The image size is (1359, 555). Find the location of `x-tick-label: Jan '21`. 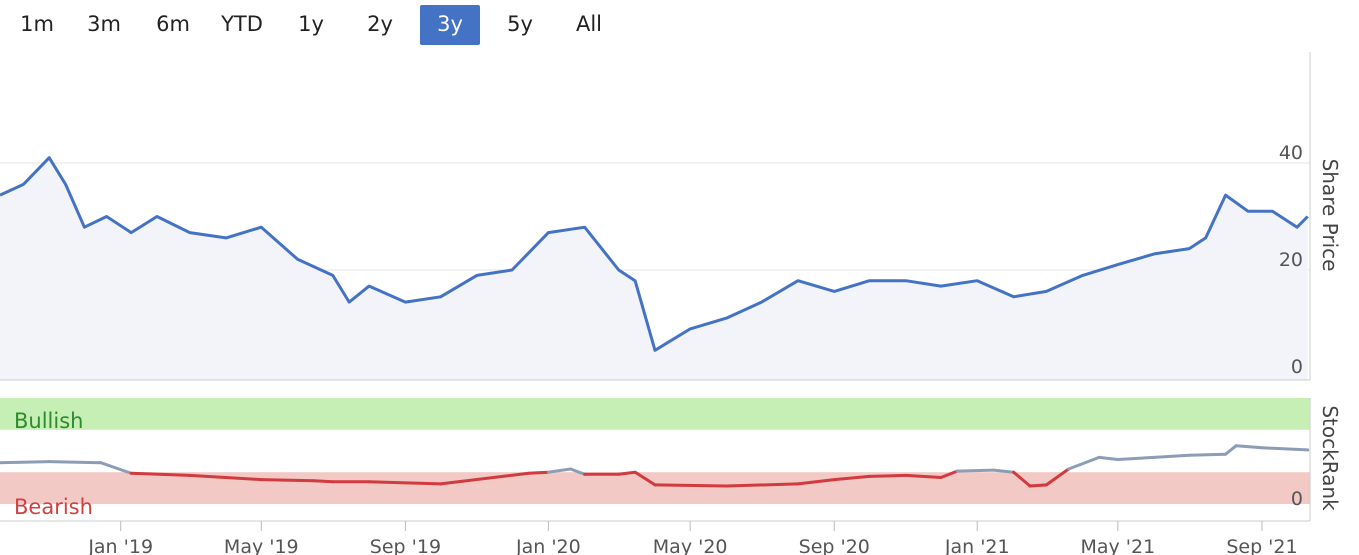

x-tick-label: Jan '21 is located at coordinates (977, 545).